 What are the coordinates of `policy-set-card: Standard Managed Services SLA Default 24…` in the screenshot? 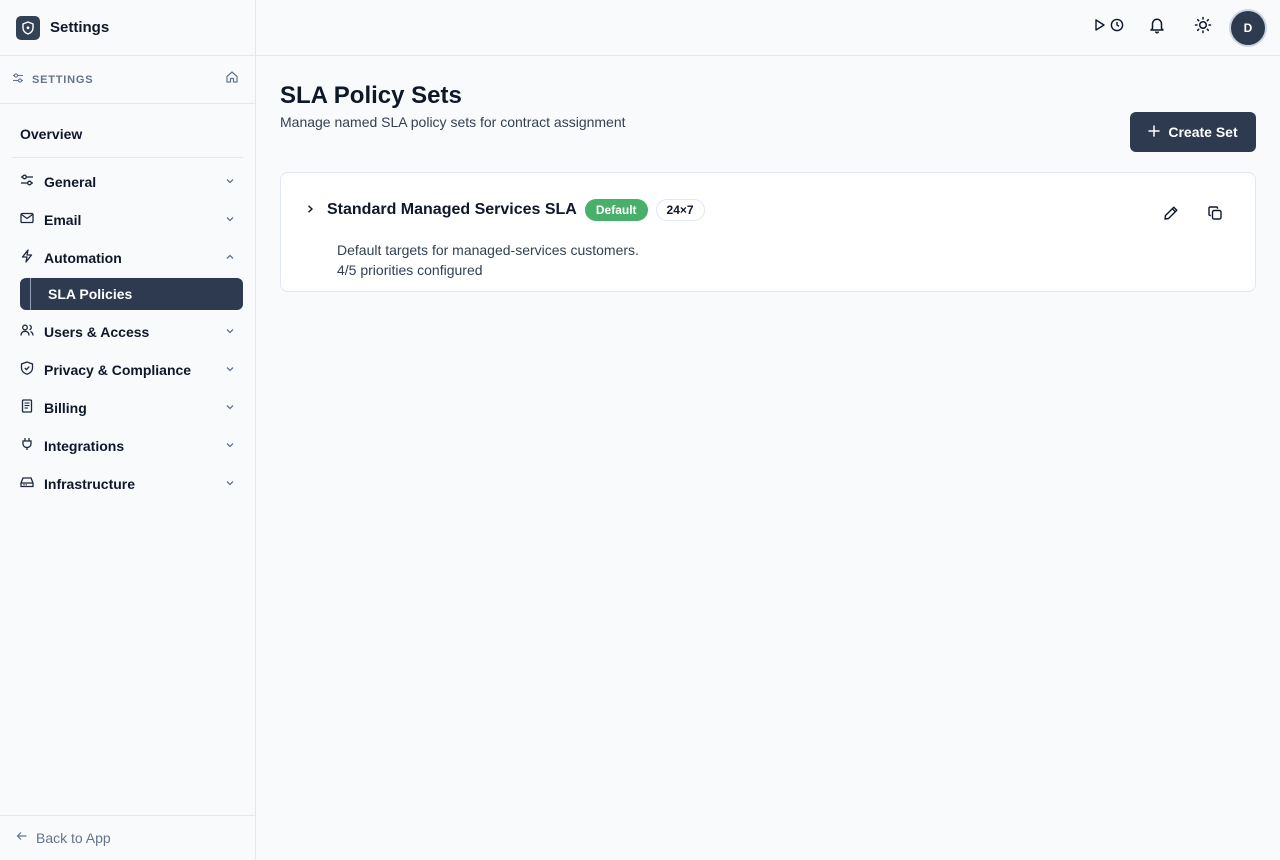 It's located at (768, 232).